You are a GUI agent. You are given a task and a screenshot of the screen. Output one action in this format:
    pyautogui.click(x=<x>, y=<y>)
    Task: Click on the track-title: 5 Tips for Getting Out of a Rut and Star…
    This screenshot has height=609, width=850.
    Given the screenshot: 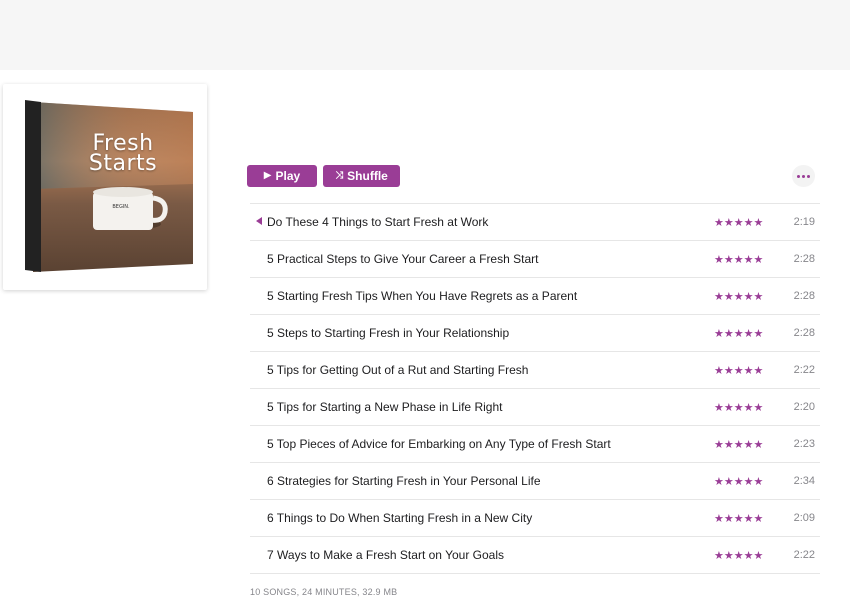 What is the action you would take?
    pyautogui.click(x=398, y=370)
    